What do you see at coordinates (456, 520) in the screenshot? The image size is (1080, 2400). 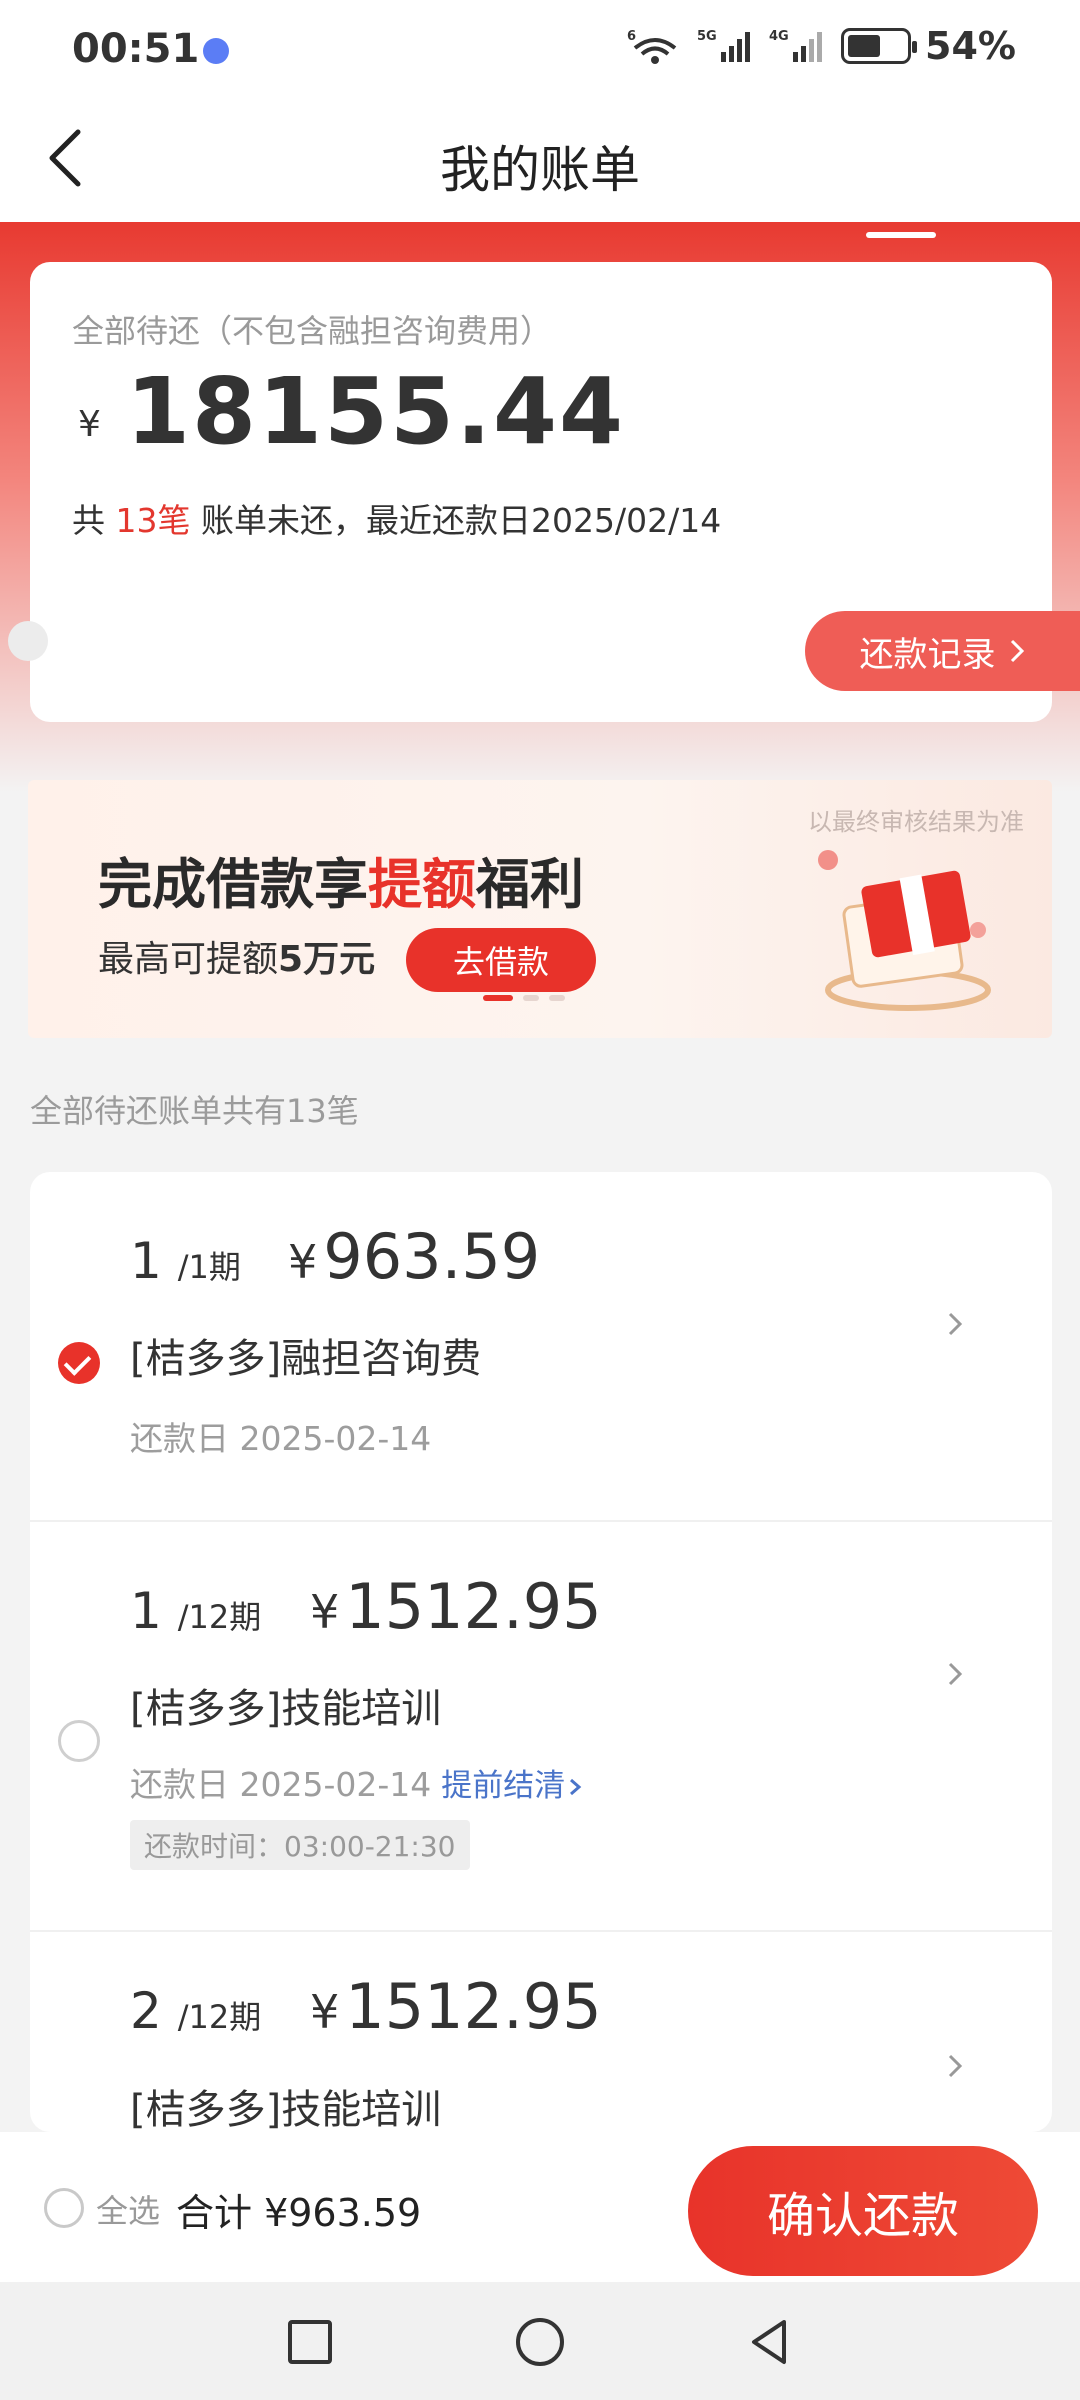 I see `summary-info-suffix: 账单未还，最近还款日2025/02/14` at bounding box center [456, 520].